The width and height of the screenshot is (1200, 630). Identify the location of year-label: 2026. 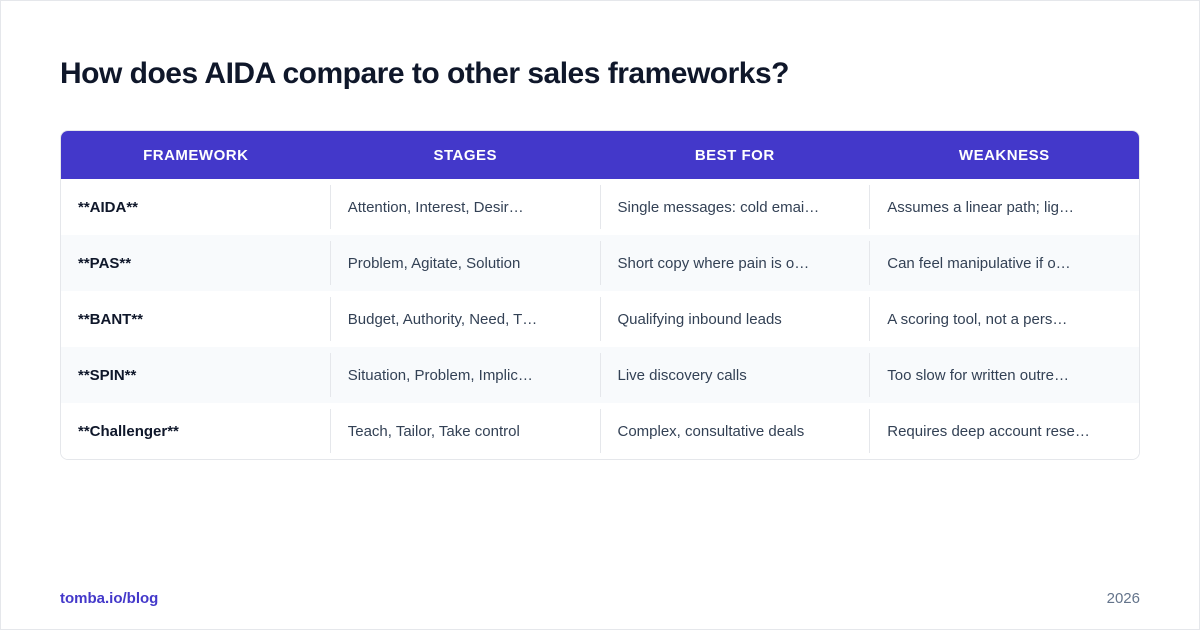
(1123, 598).